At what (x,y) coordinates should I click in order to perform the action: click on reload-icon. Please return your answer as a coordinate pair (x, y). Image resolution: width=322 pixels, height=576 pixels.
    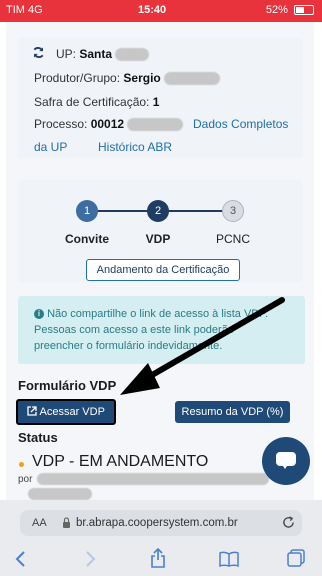
    Looking at the image, I should click on (288, 522).